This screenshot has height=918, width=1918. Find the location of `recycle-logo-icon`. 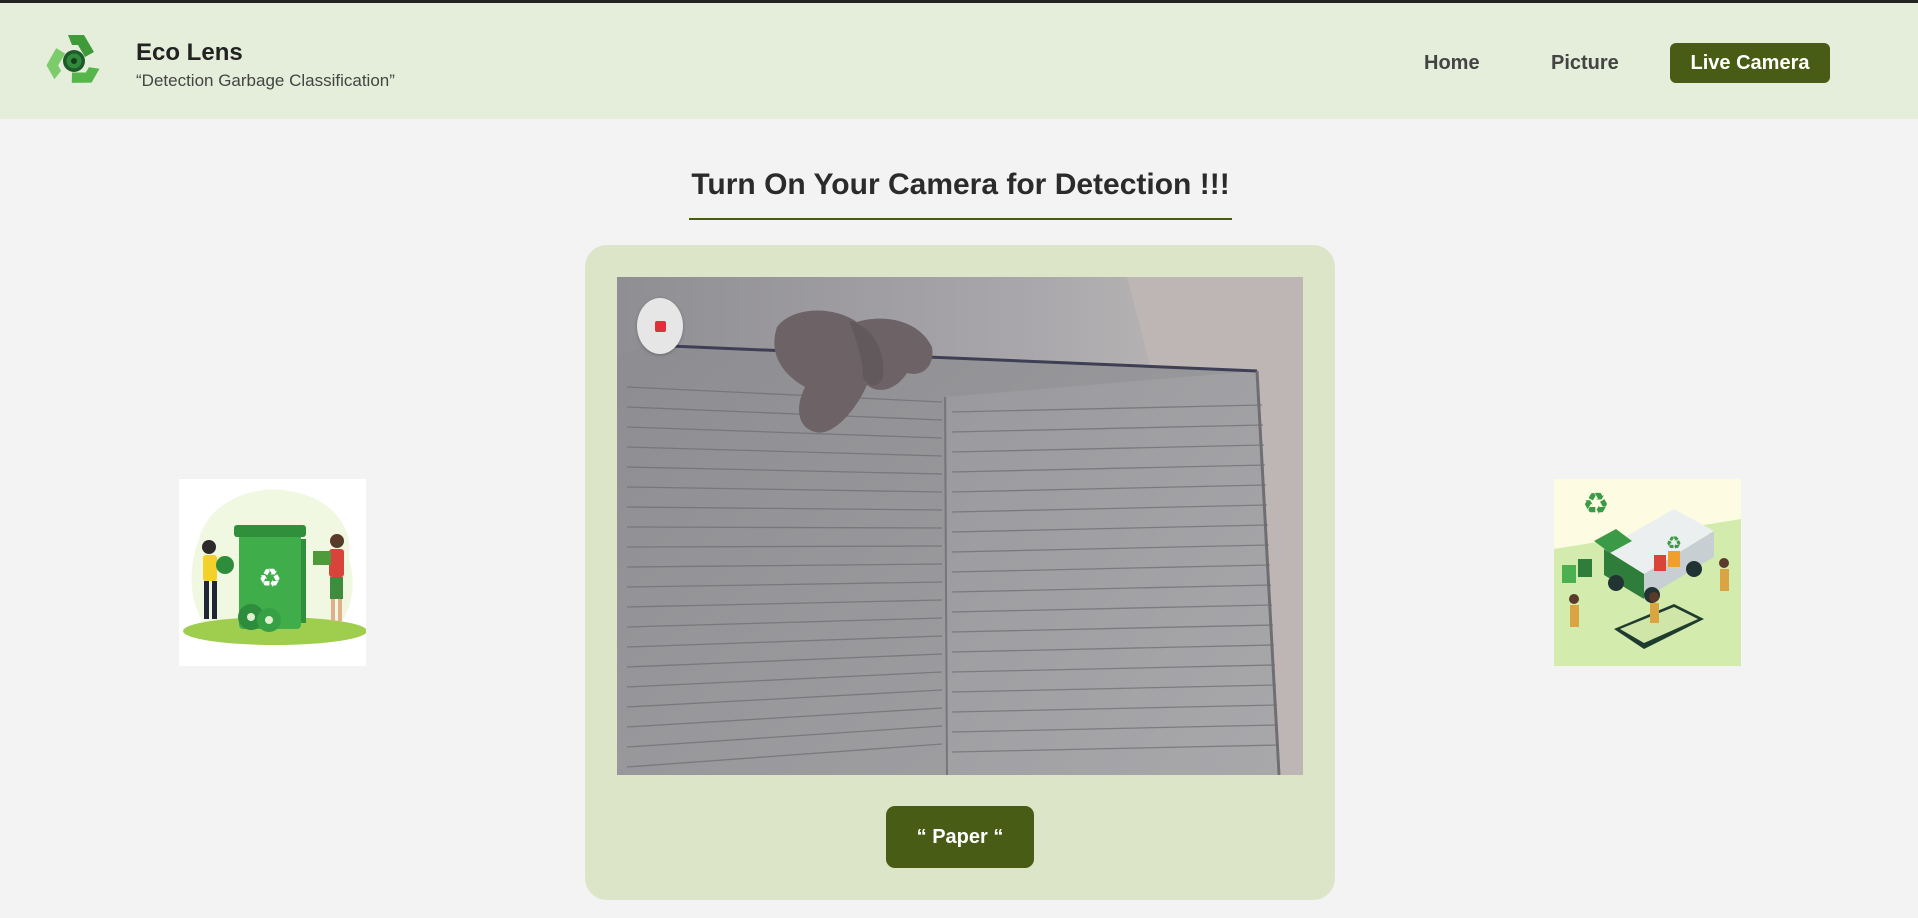

recycle-logo-icon is located at coordinates (74, 61).